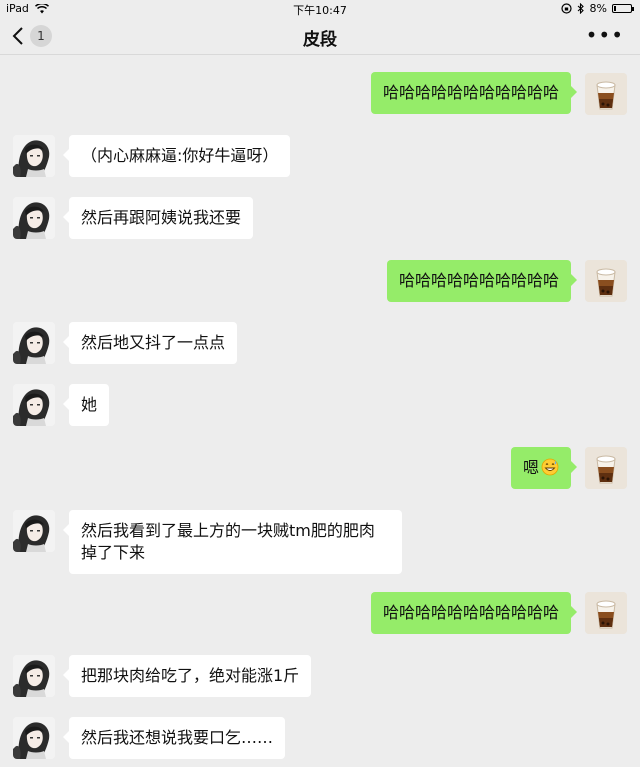 Image resolution: width=640 pixels, height=767 pixels. I want to click on chat-header: 1 皮段 •••, so click(320, 36).